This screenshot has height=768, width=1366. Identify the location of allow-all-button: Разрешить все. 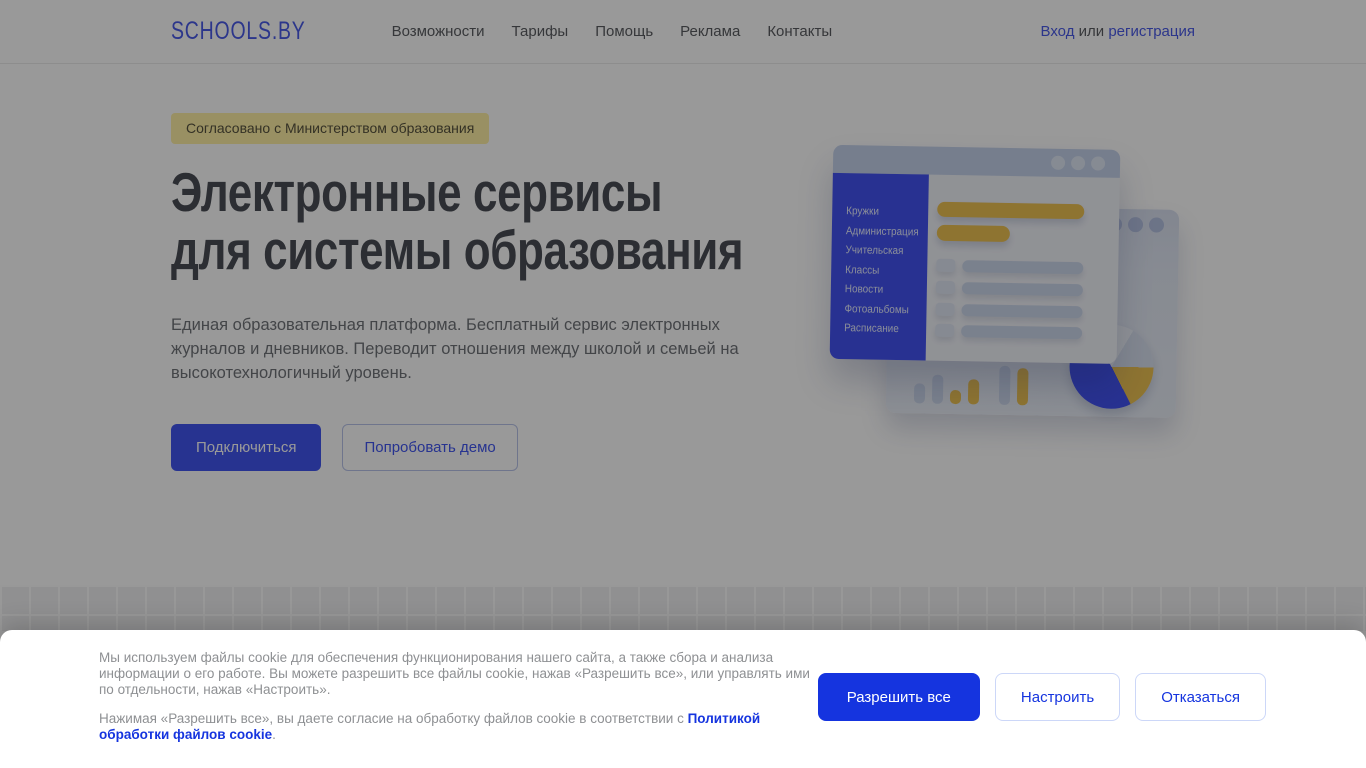
(898, 697).